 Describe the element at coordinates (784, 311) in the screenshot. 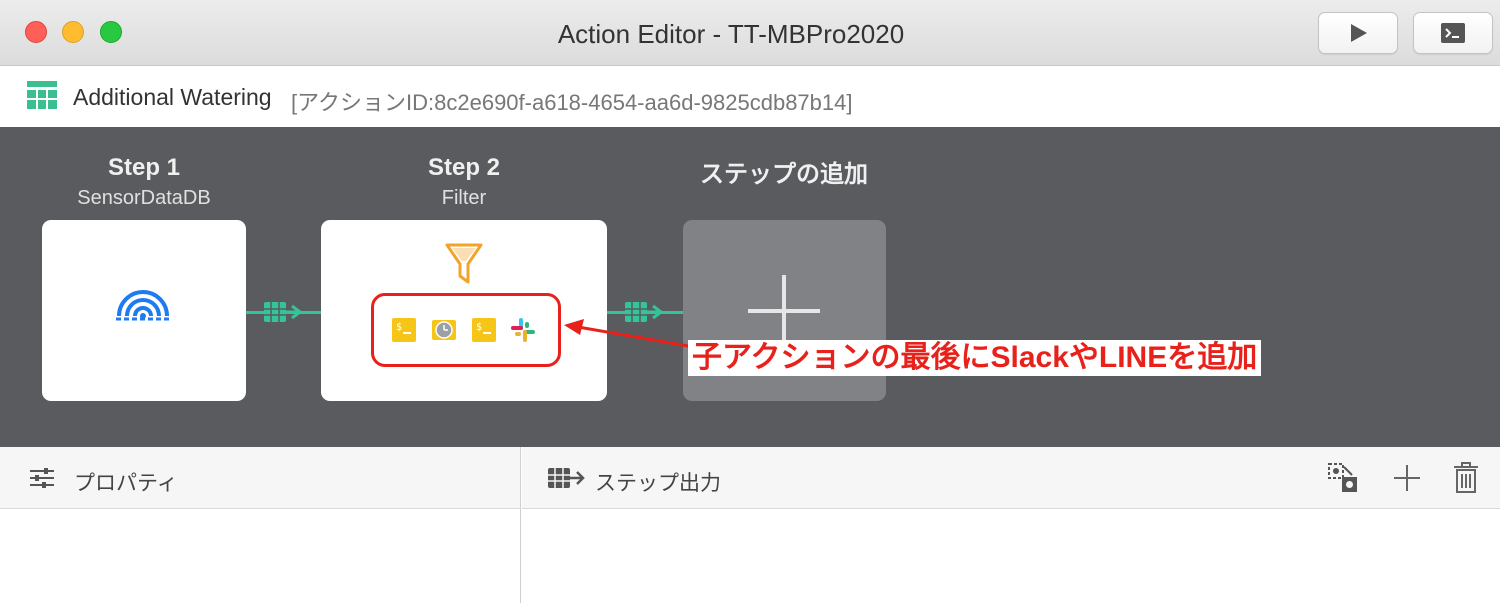

I see `plus-icon` at that location.